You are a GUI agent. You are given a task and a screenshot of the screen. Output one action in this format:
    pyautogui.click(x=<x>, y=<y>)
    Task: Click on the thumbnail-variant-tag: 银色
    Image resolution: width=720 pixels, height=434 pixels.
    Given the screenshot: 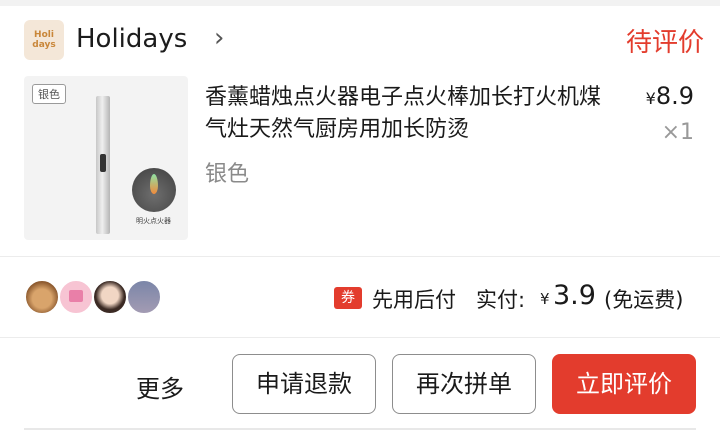 What is the action you would take?
    pyautogui.click(x=49, y=94)
    